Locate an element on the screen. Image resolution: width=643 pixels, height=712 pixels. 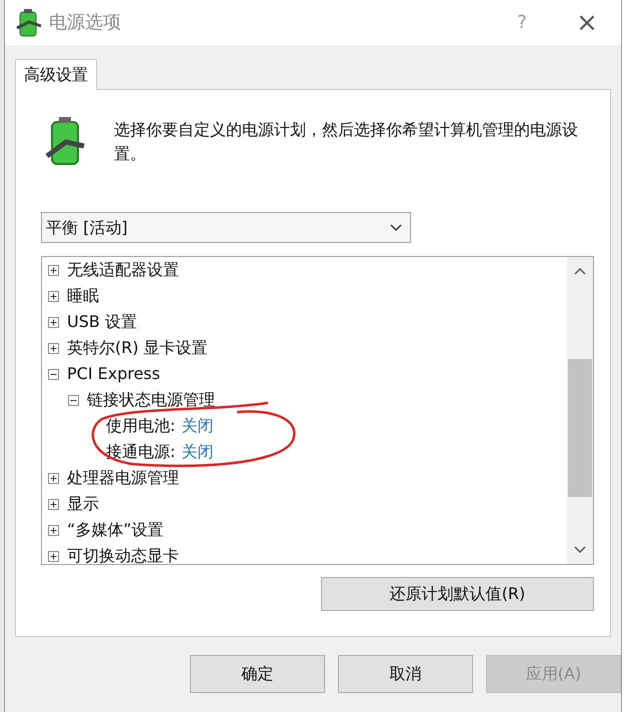
tree-item: 显示 is located at coordinates (83, 504).